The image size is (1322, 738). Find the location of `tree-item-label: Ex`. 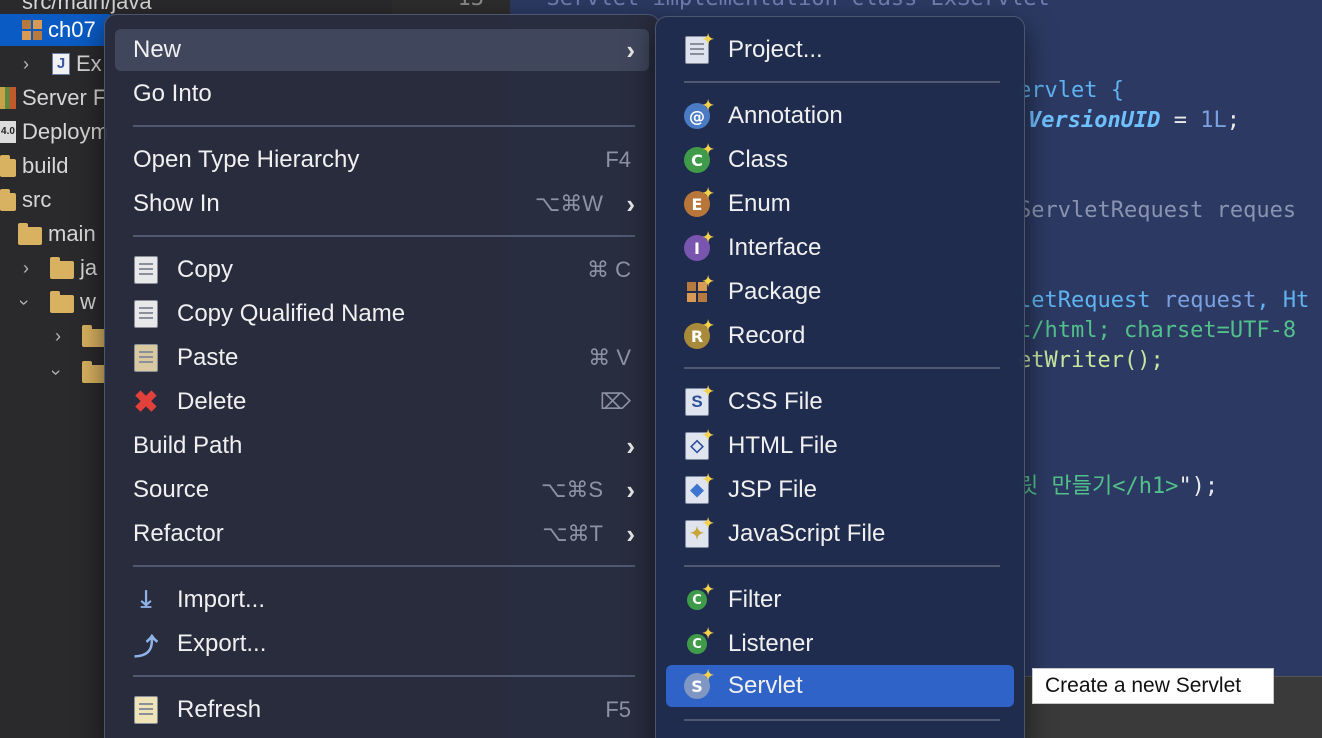

tree-item-label: Ex is located at coordinates (89, 63).